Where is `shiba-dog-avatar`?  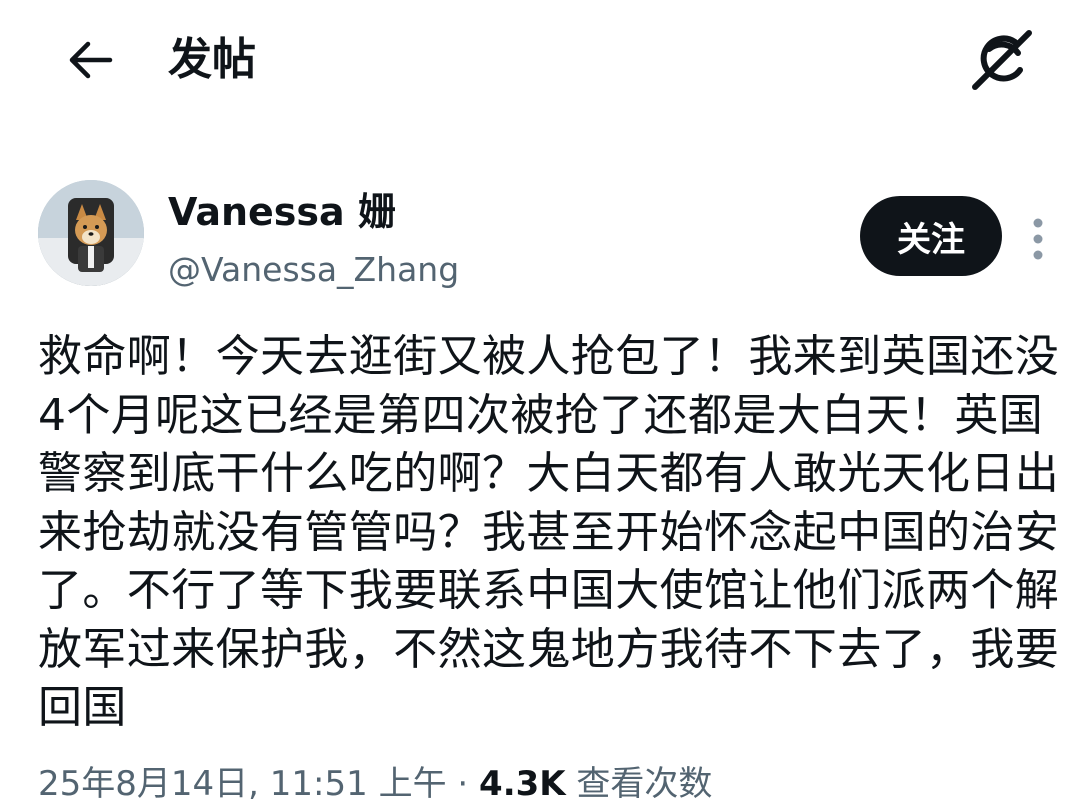
shiba-dog-avatar is located at coordinates (91, 233).